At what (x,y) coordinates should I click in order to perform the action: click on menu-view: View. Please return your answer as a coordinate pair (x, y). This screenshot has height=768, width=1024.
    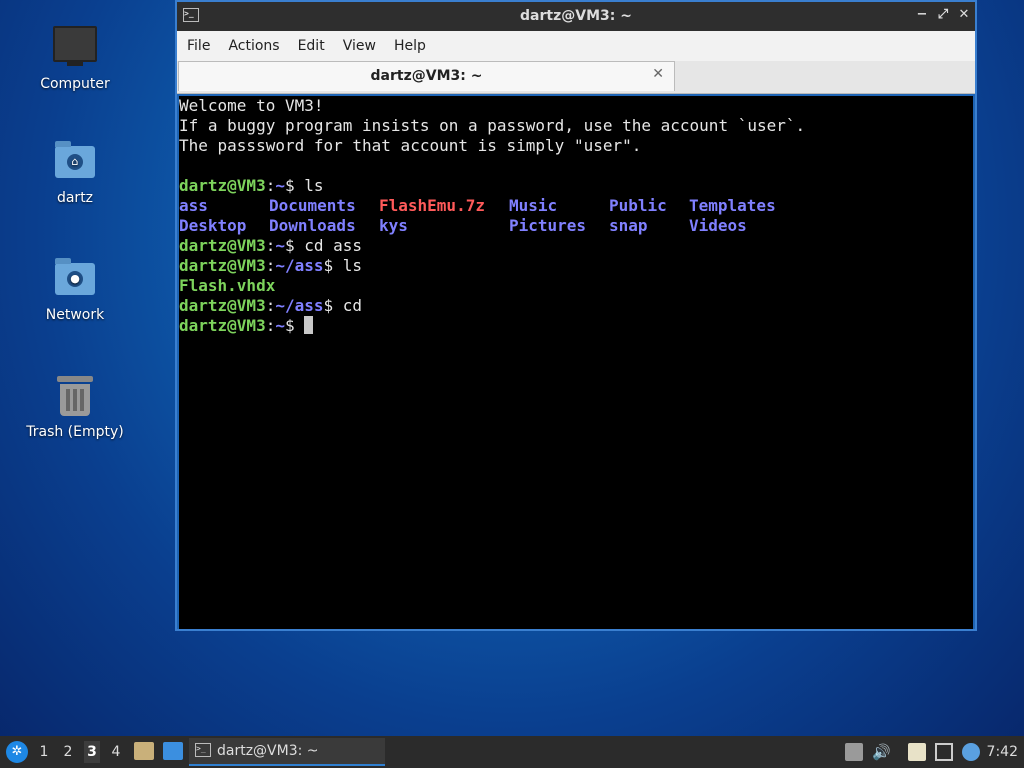
    Looking at the image, I should click on (358, 42).